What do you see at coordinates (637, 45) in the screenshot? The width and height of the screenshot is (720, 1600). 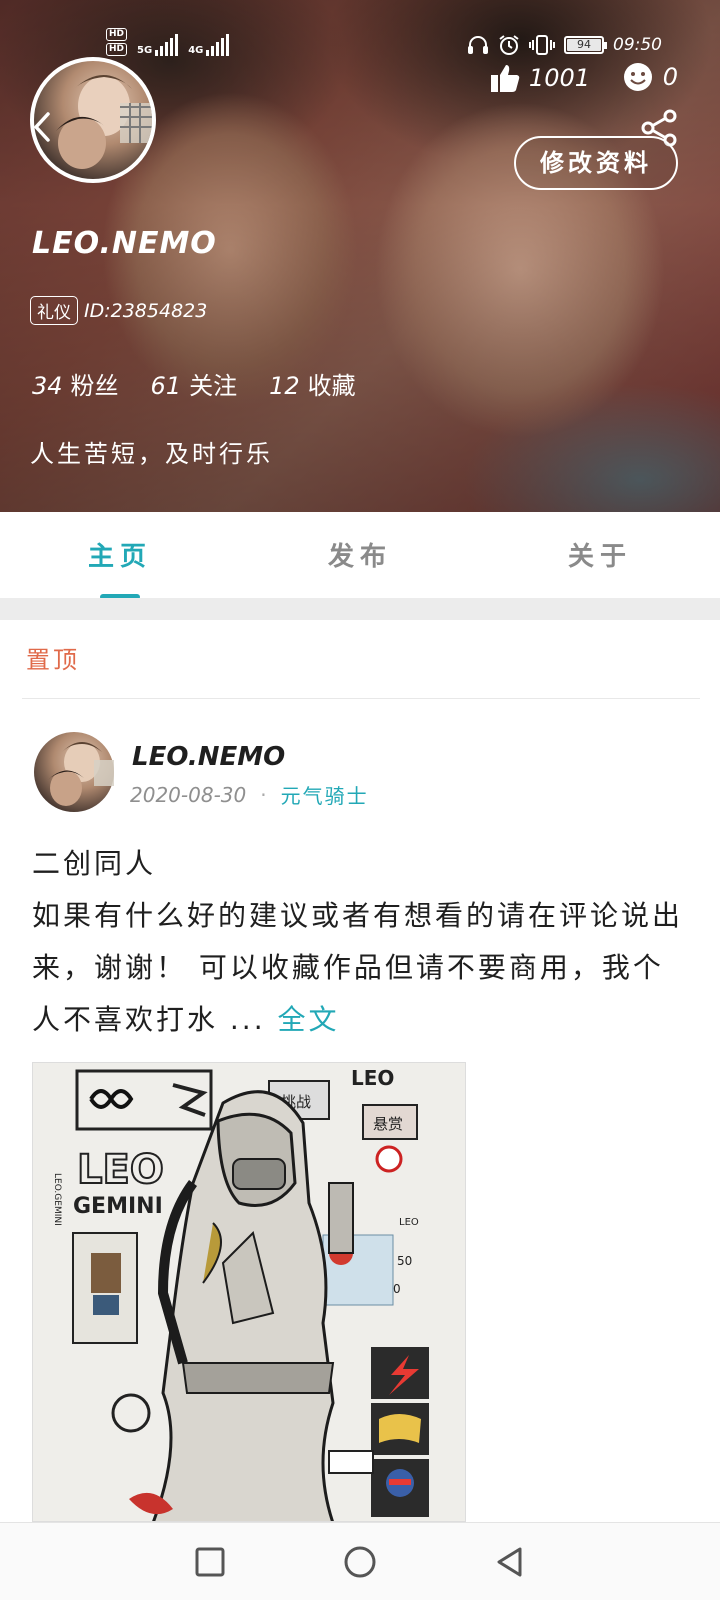 I see `clock: 09:50` at bounding box center [637, 45].